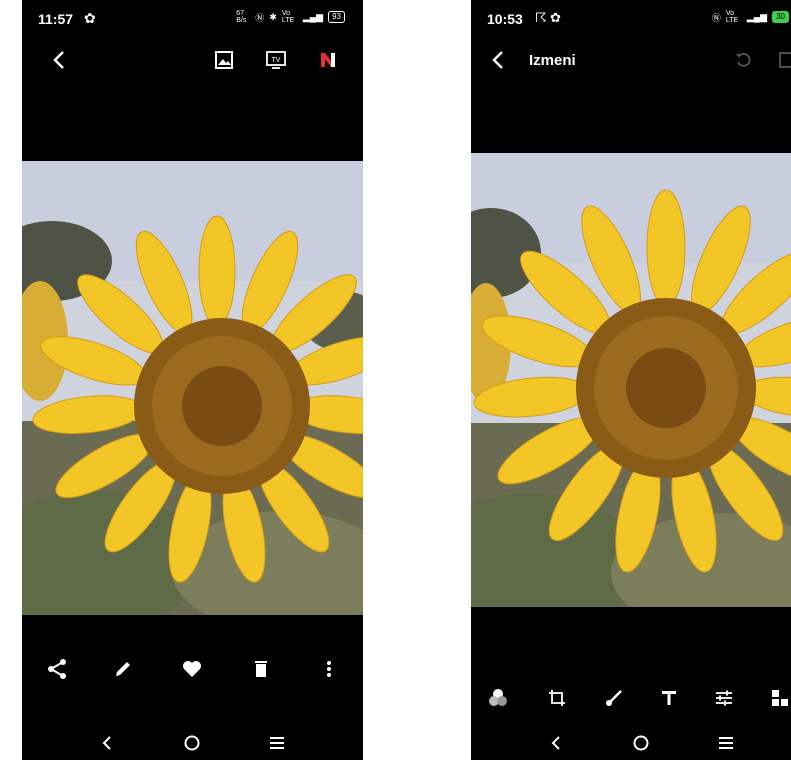  Describe the element at coordinates (541, 17) in the screenshot. I see `missed-call-icon: ☈` at that location.